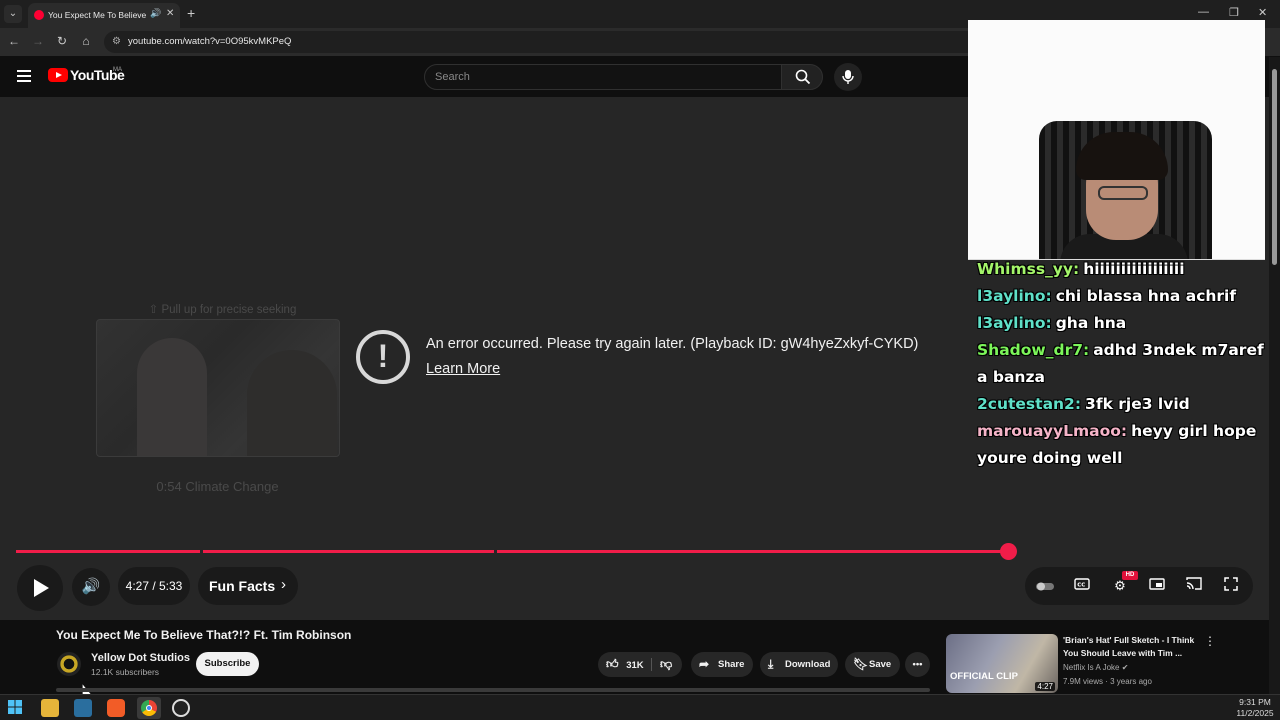 The image size is (1280, 720). What do you see at coordinates (1255, 702) in the screenshot?
I see `clock-time: 9:31 PM` at bounding box center [1255, 702].